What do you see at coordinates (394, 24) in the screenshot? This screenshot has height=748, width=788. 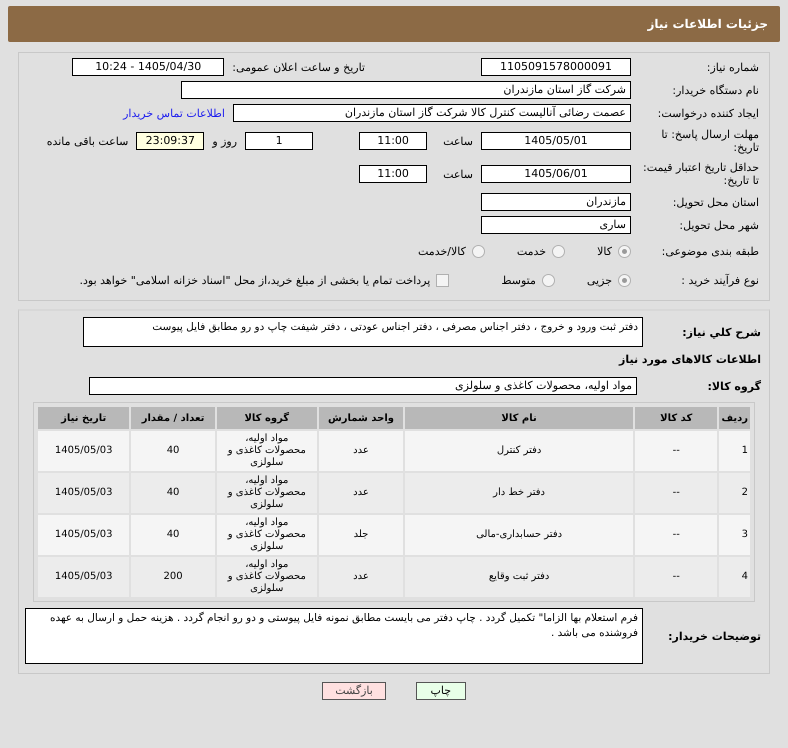 I see `page-header: جزئیات اطلاعات نیاز` at bounding box center [394, 24].